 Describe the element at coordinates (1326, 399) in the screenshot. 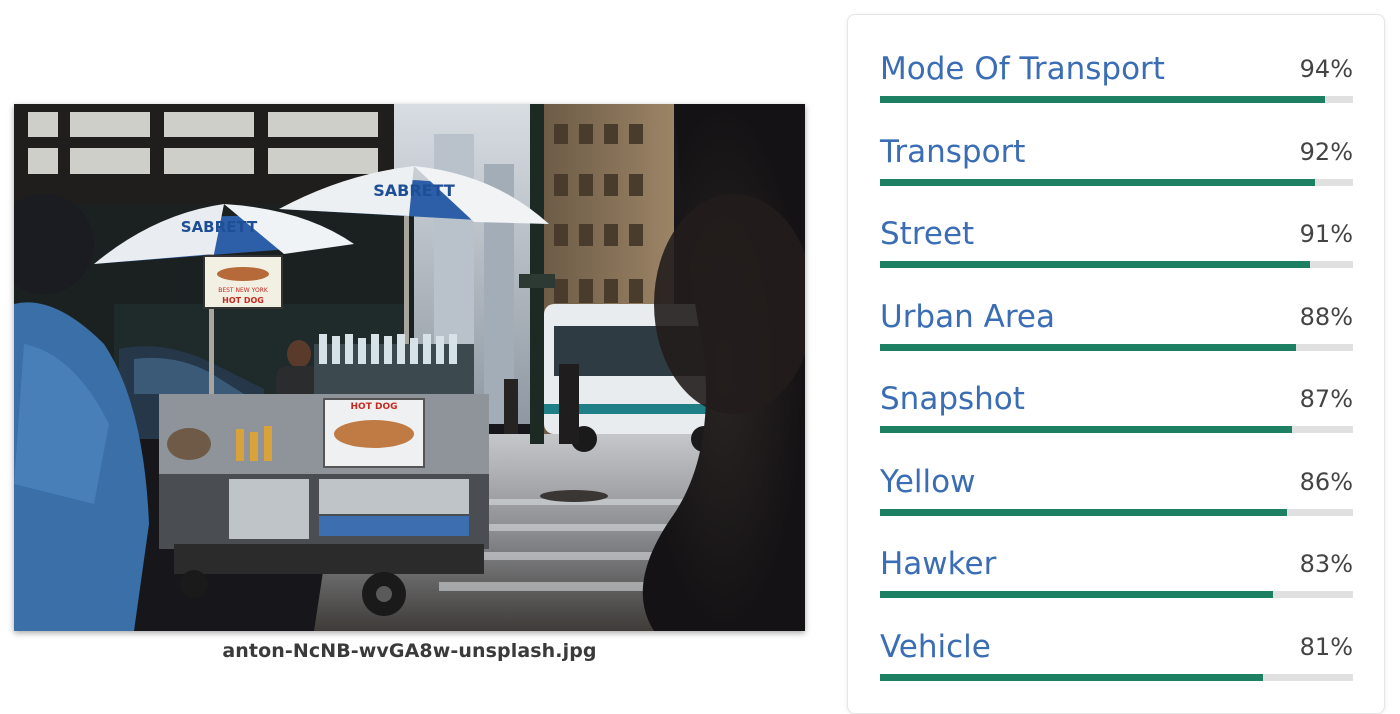

I see `label-score: 87%` at that location.